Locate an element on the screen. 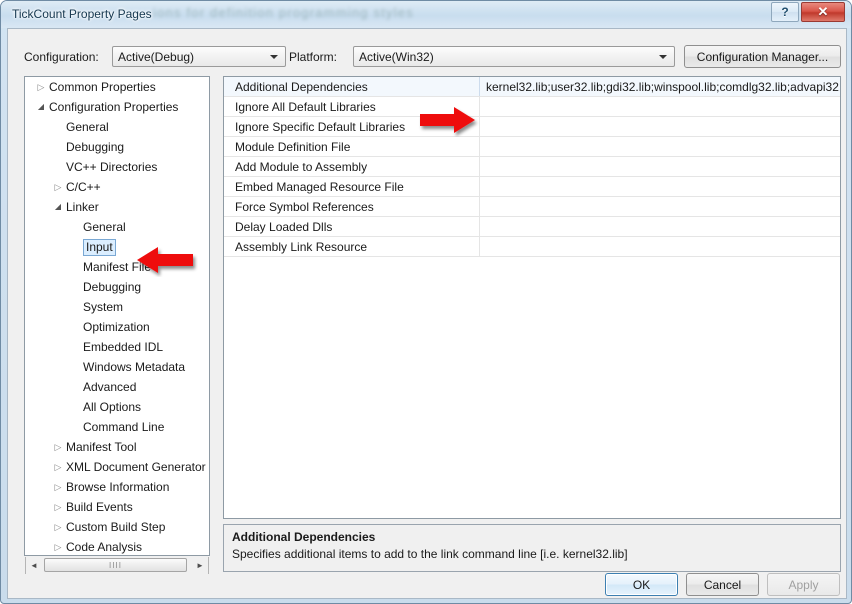 Image resolution: width=852 pixels, height=604 pixels. tree-item-build-events: ▷ Build Events is located at coordinates (117, 507).